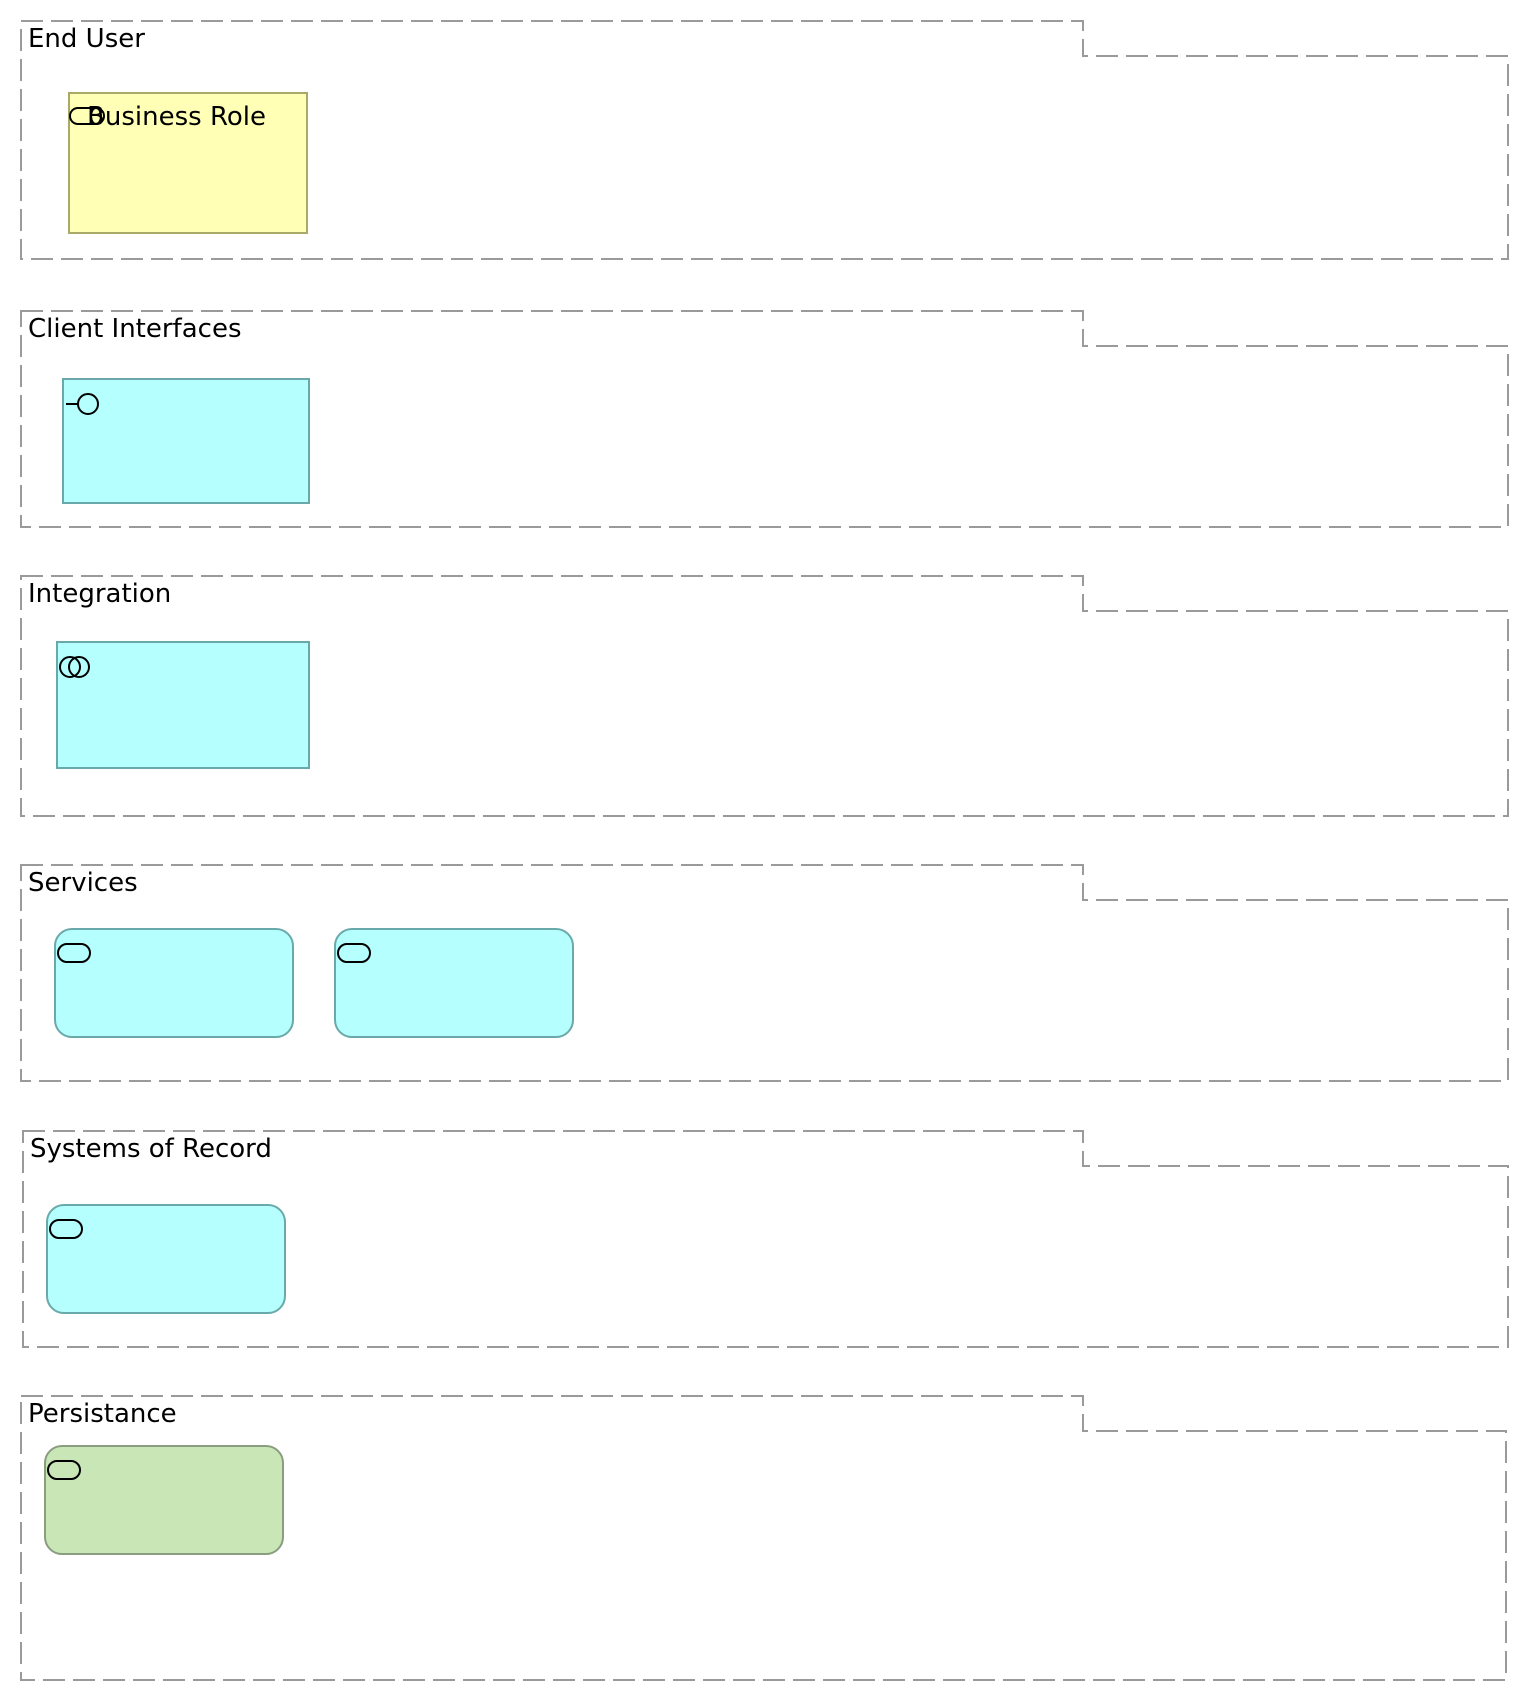 The height and width of the screenshot is (1696, 1530). I want to click on group-integration: Integration, so click(765, 696).